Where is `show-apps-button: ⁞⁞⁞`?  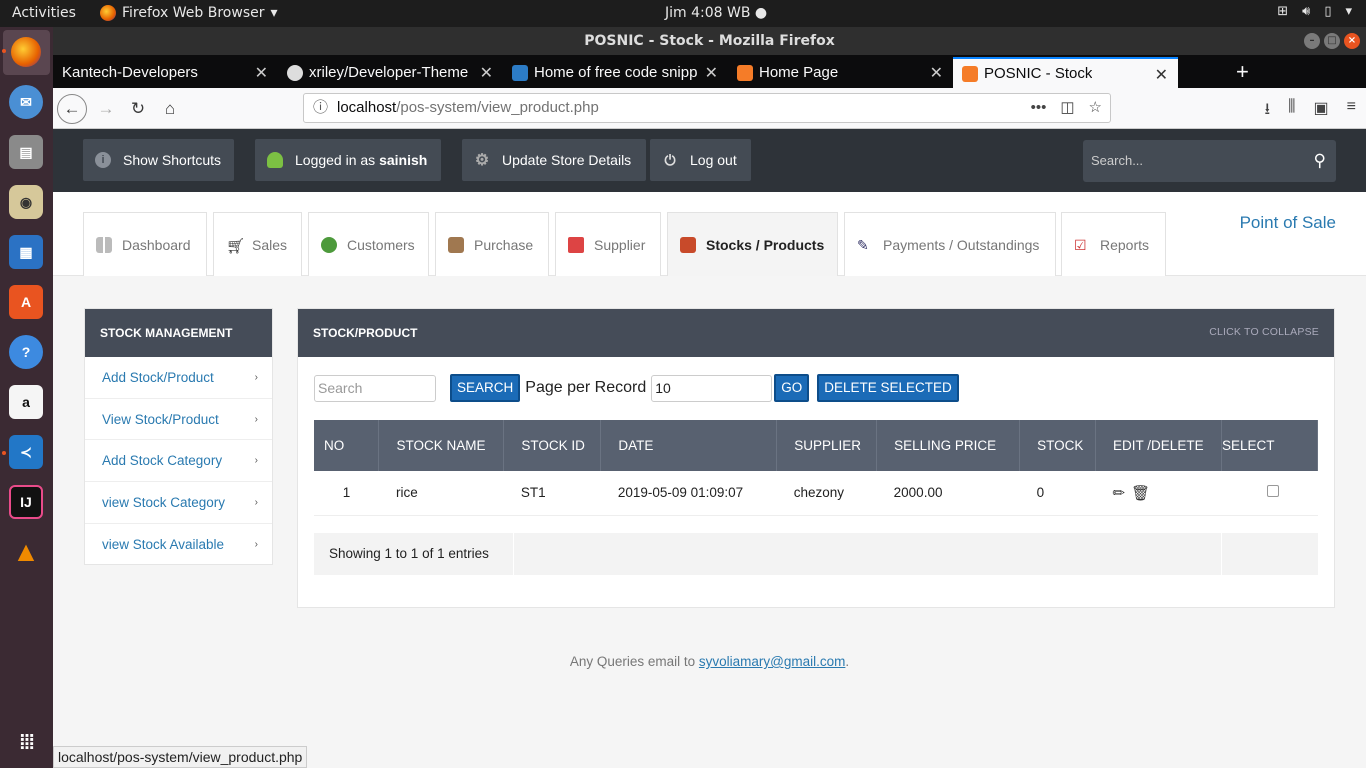
show-apps-button: ⁞⁞⁞ is located at coordinates (26, 743).